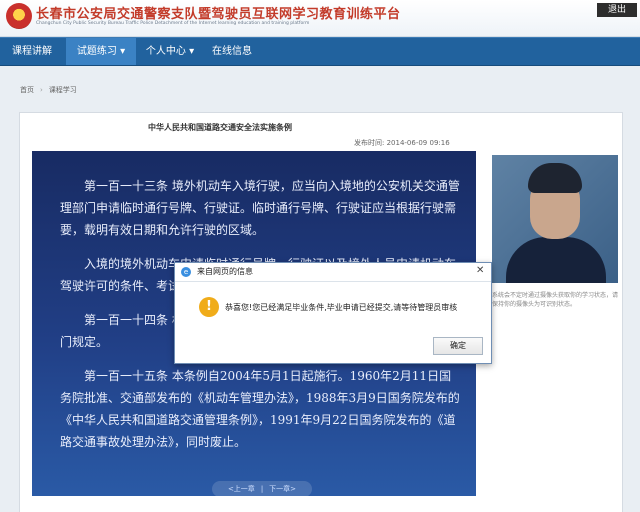 The height and width of the screenshot is (512, 640). Describe the element at coordinates (209, 307) in the screenshot. I see `warning-icon: !` at that location.